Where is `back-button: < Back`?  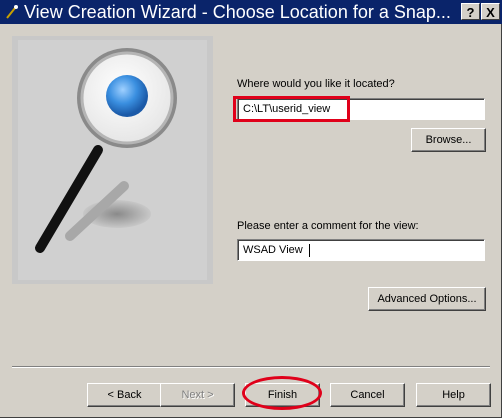
back-button: < Back is located at coordinates (124, 395).